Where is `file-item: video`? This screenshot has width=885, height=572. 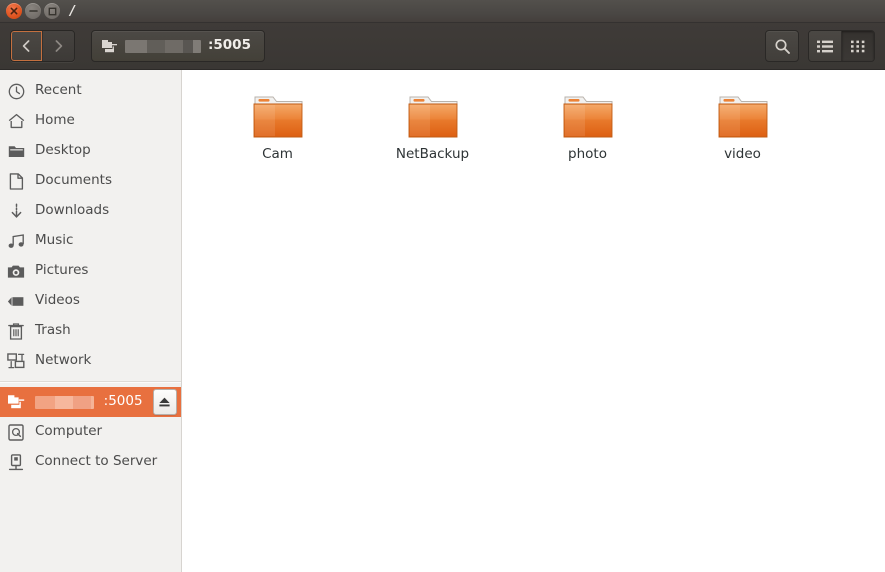
file-item: video is located at coordinates (742, 124).